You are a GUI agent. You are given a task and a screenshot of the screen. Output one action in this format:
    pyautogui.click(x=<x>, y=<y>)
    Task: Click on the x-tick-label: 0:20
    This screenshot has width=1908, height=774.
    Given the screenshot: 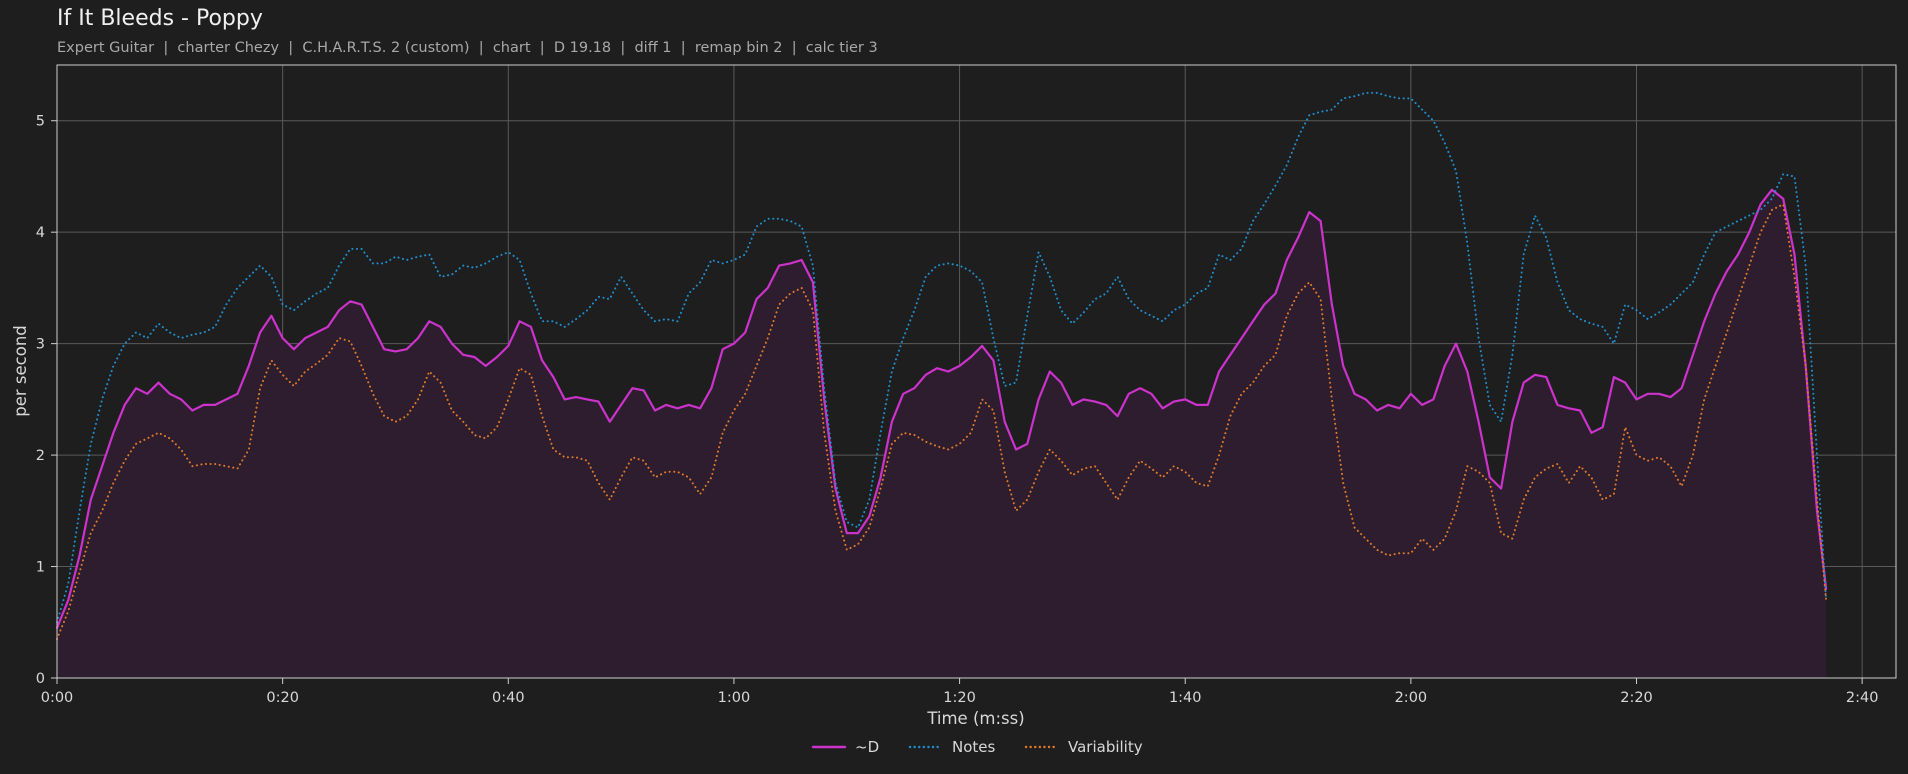 What is the action you would take?
    pyautogui.click(x=282, y=698)
    